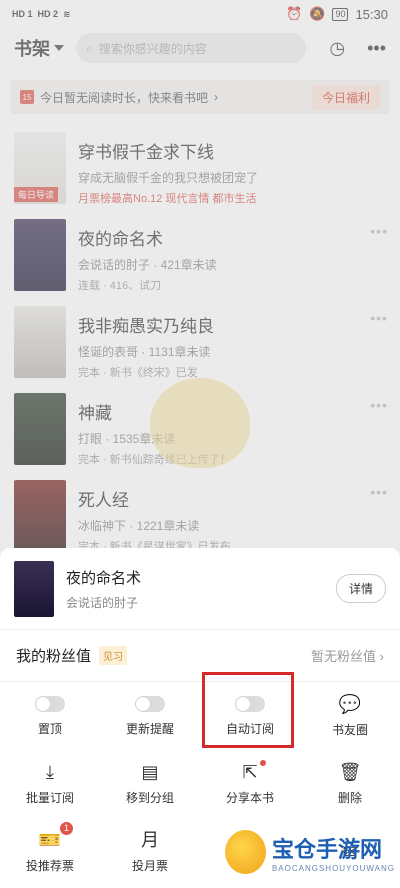  What do you see at coordinates (350, 784) in the screenshot?
I see `delete-button: 🗑 删除` at bounding box center [350, 784].